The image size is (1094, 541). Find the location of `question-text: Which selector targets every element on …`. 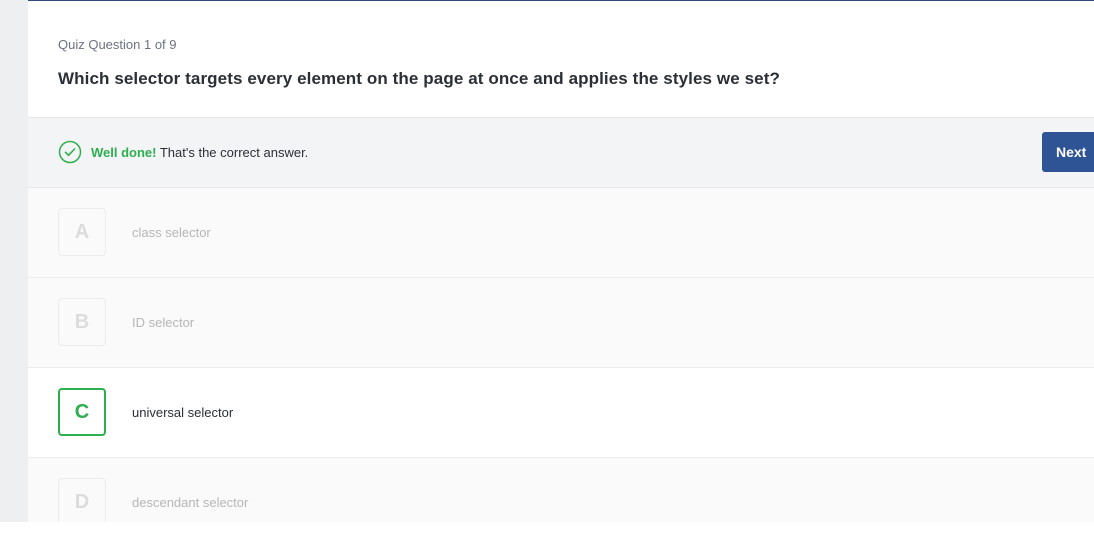

question-text: Which selector targets every element on … is located at coordinates (419, 78).